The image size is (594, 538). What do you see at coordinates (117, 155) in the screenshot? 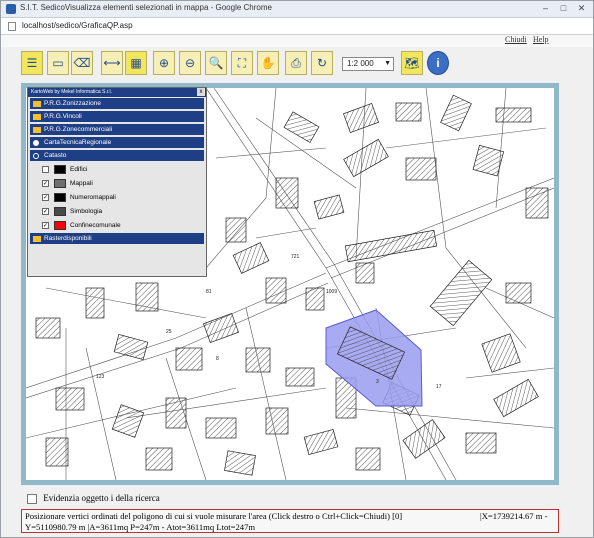
I see `layer-group-catasto: Catasto` at bounding box center [117, 155].